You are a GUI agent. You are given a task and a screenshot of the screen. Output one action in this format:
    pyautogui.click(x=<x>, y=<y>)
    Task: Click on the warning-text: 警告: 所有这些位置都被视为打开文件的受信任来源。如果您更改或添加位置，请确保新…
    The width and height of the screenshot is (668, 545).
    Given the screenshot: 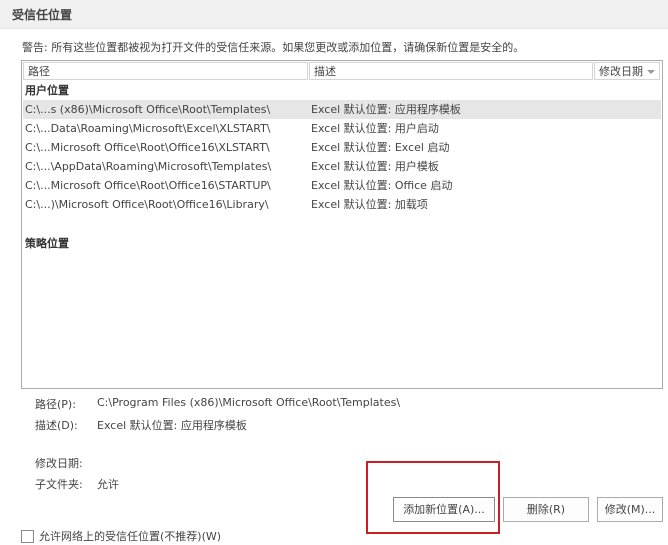 What is the action you would take?
    pyautogui.click(x=273, y=47)
    